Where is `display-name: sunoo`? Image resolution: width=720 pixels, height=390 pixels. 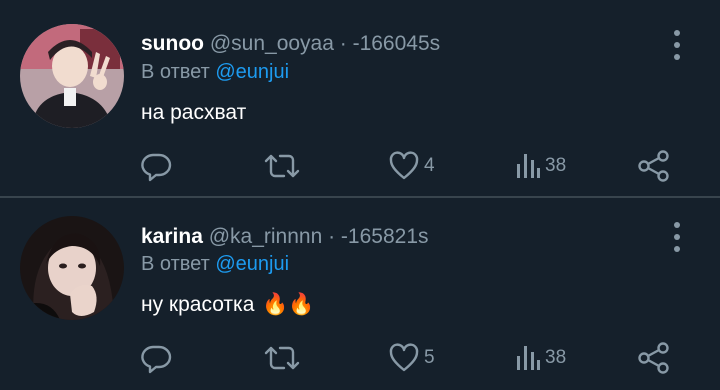
display-name: sunoo is located at coordinates (172, 43).